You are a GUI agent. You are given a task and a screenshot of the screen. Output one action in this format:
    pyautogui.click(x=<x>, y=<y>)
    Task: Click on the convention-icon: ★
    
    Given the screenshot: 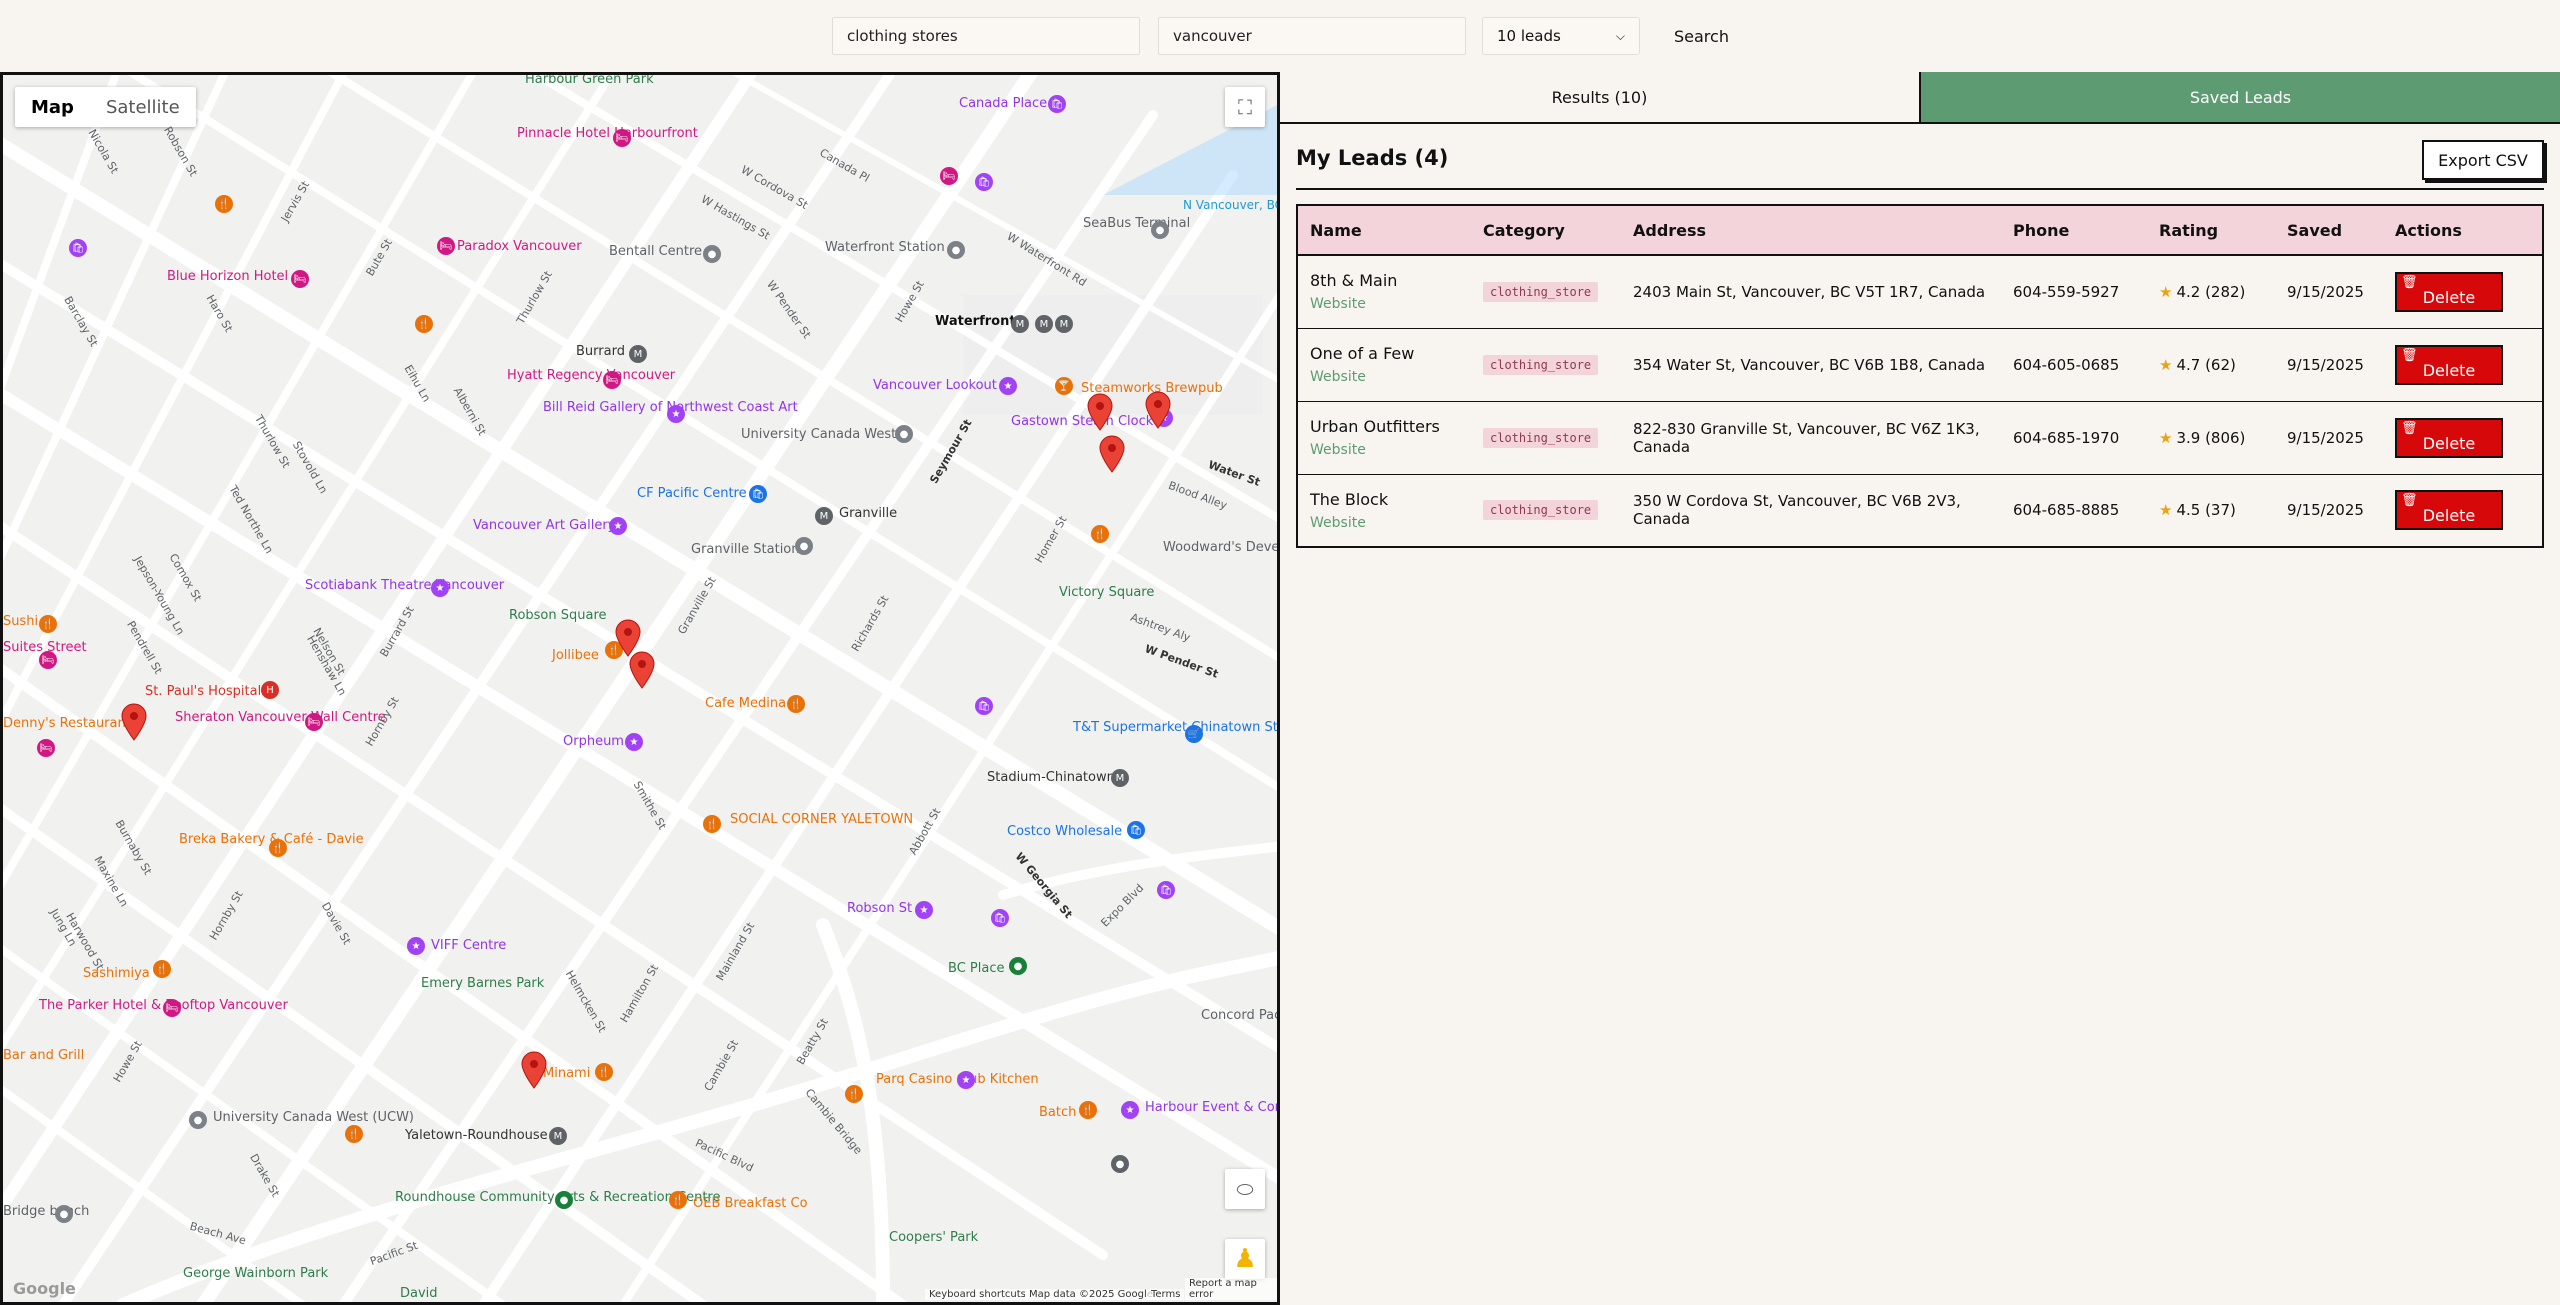 What is the action you would take?
    pyautogui.click(x=1130, y=1110)
    